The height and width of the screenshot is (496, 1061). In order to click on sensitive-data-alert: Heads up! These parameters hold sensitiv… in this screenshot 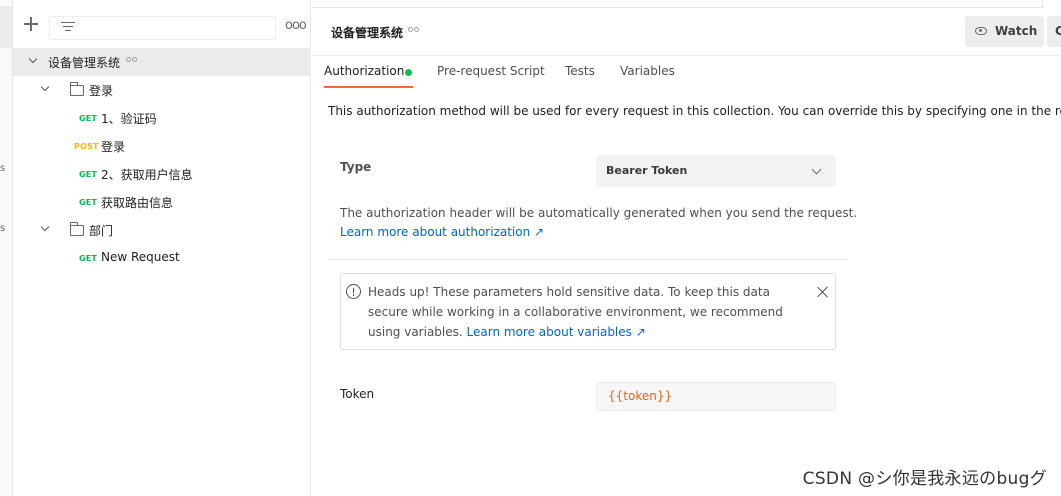, I will do `click(588, 311)`.